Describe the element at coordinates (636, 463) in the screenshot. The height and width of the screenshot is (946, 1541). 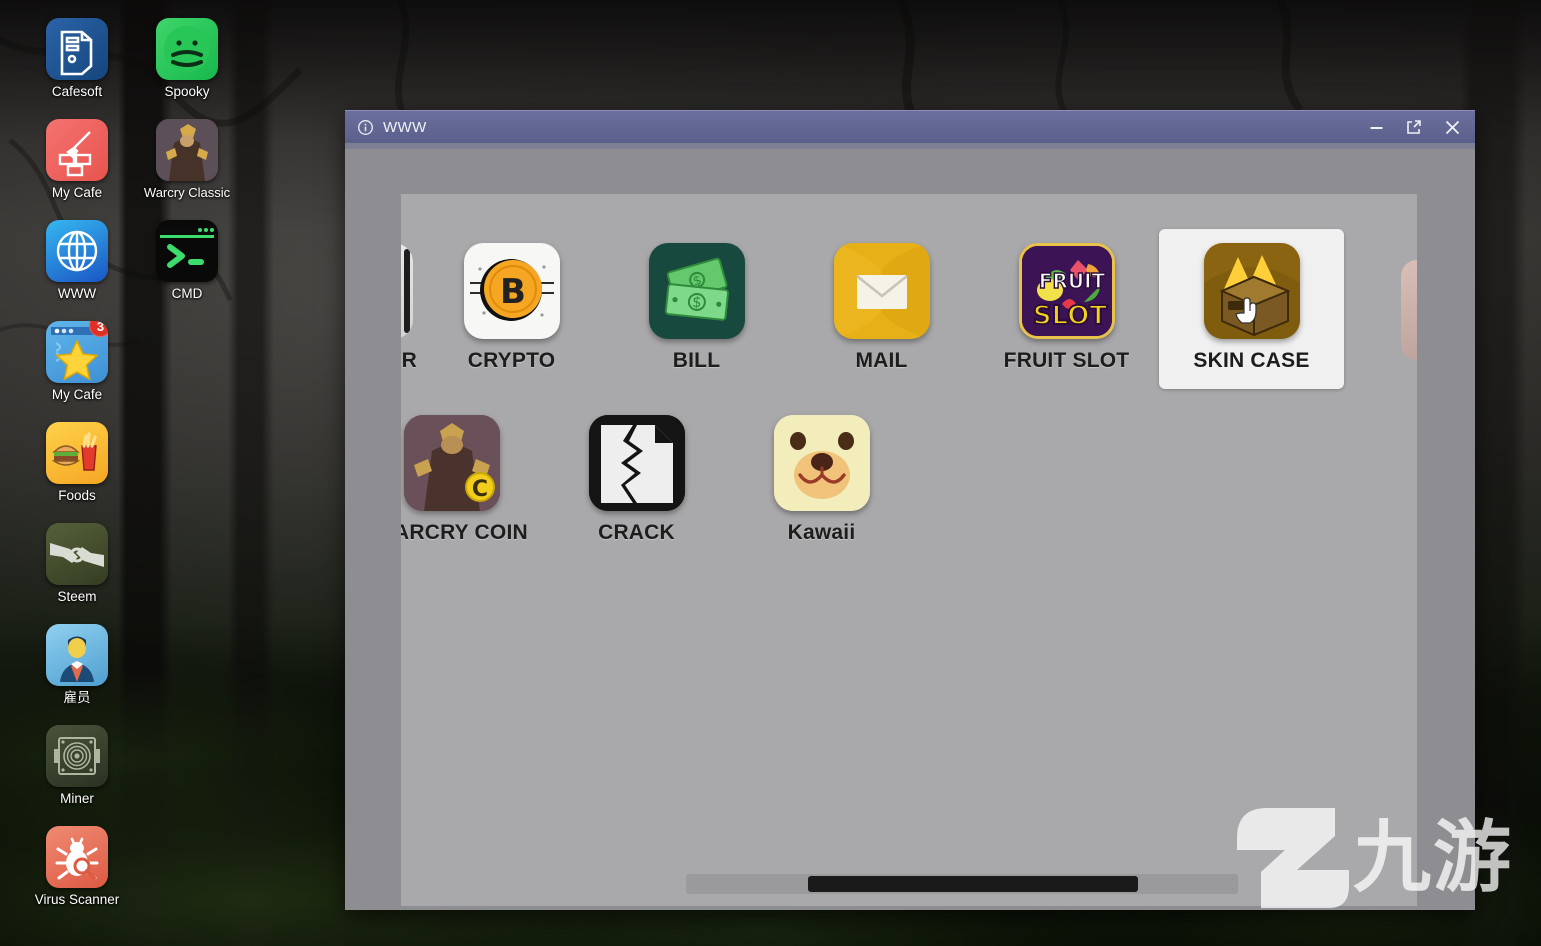
I see `cracked-file-icon` at that location.